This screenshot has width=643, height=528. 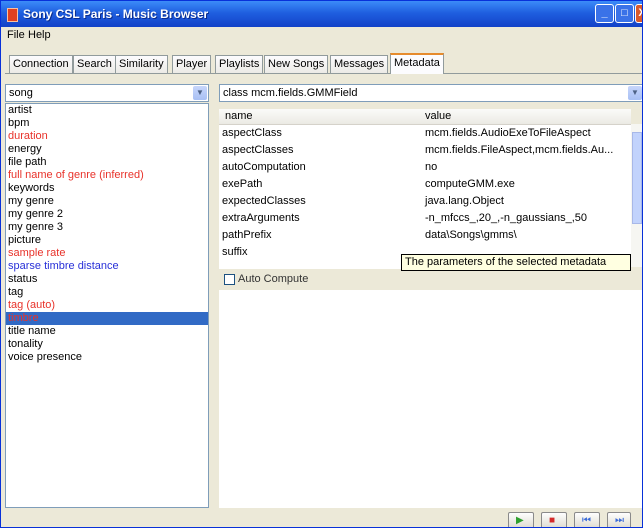 I want to click on list-item: sample rate, so click(x=107, y=253).